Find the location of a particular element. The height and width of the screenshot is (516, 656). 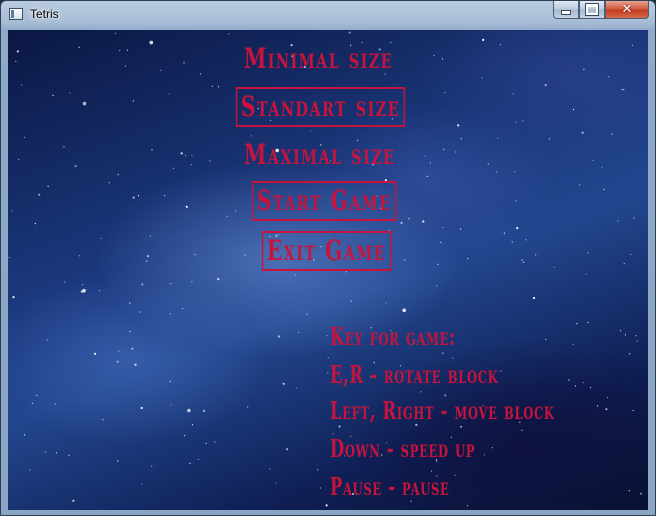

maximize-button is located at coordinates (592, 10).